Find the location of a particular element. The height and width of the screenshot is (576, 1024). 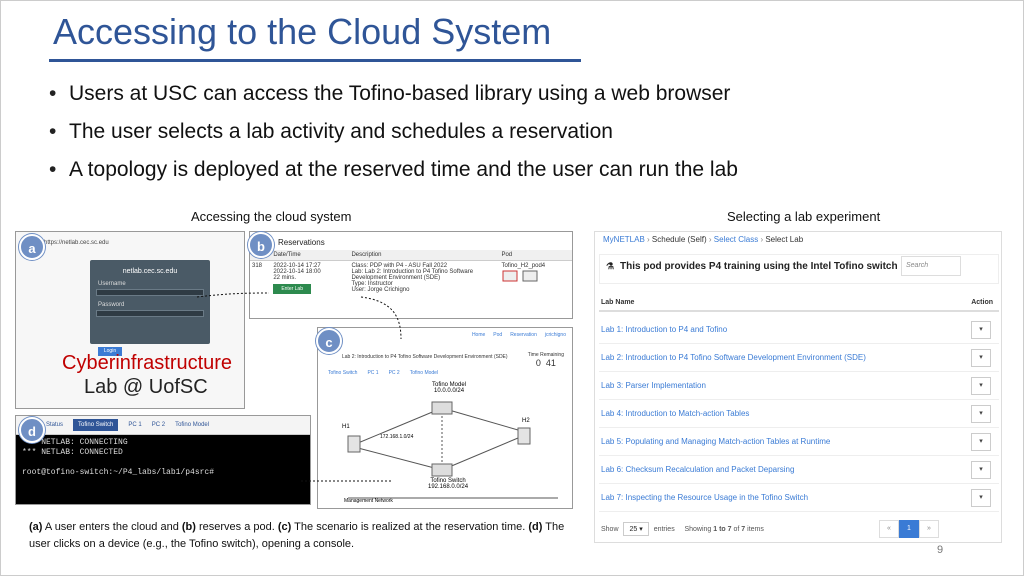

col-lab-name: Lab Name is located at coordinates (618, 302).